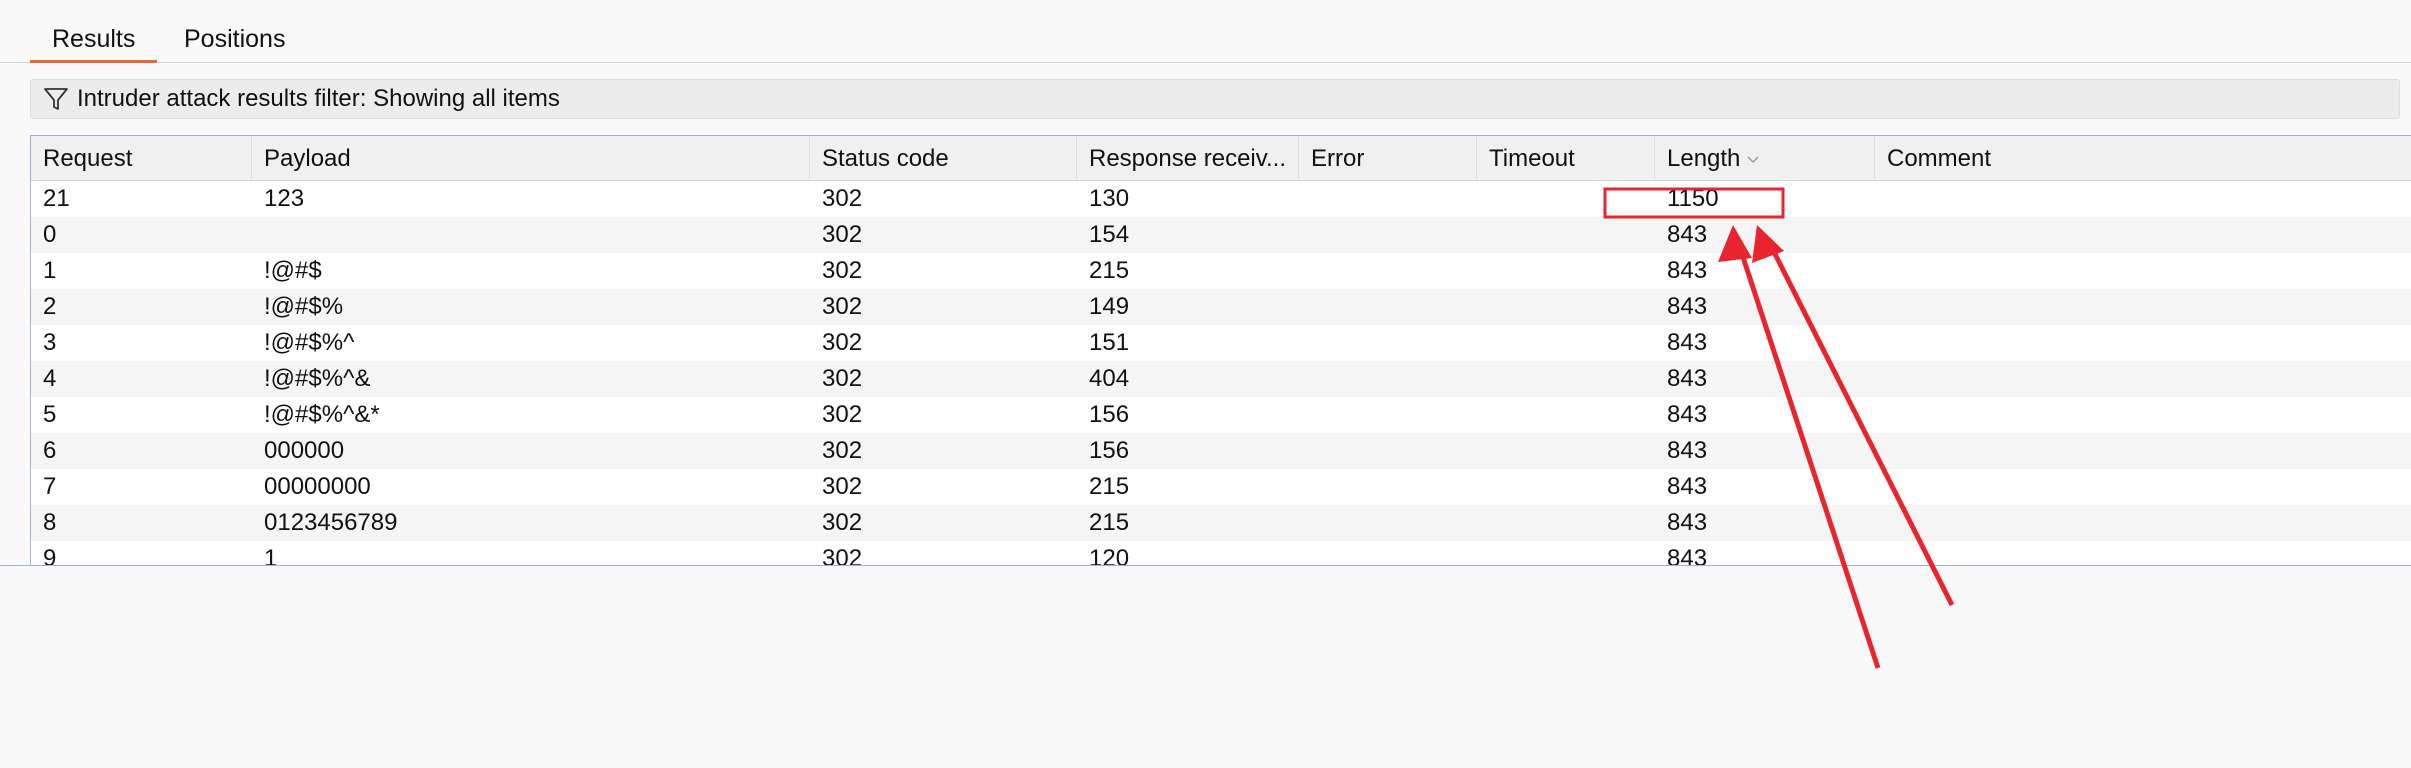 Image resolution: width=2411 pixels, height=768 pixels. Describe the element at coordinates (94, 42) in the screenshot. I see `tab-results: Results` at that location.